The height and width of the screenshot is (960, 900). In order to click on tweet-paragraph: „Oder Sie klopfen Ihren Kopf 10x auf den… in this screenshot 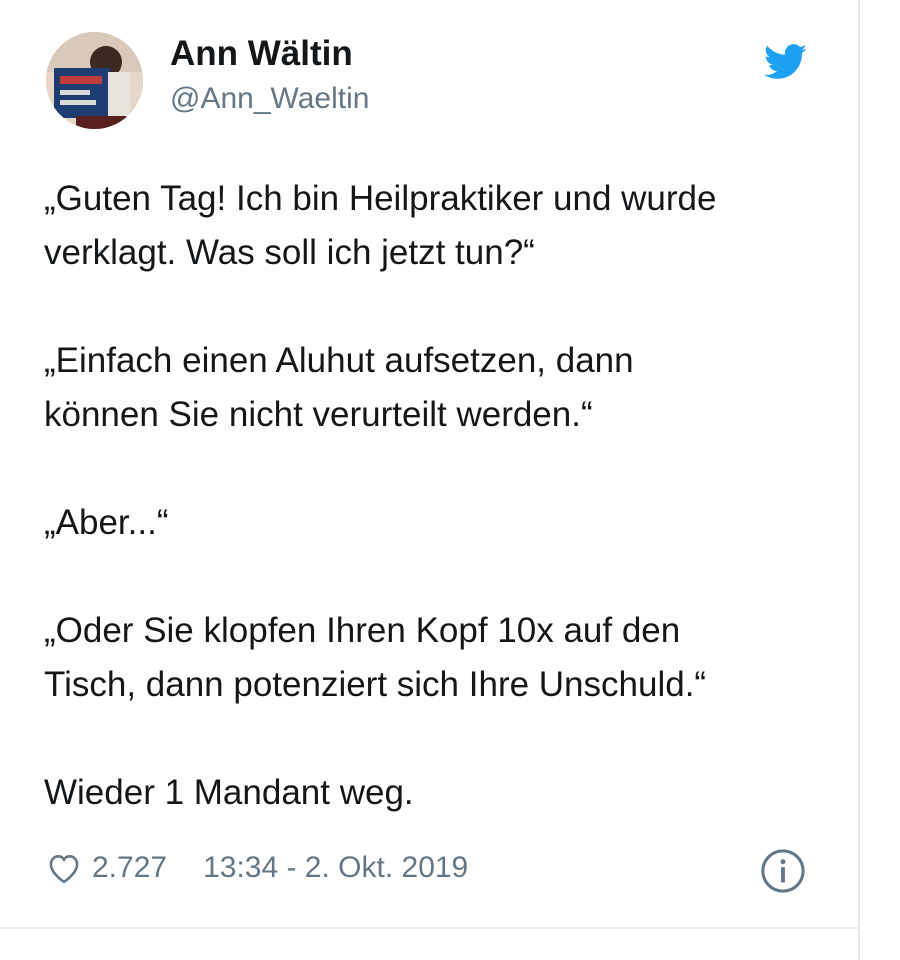, I will do `click(375, 657)`.